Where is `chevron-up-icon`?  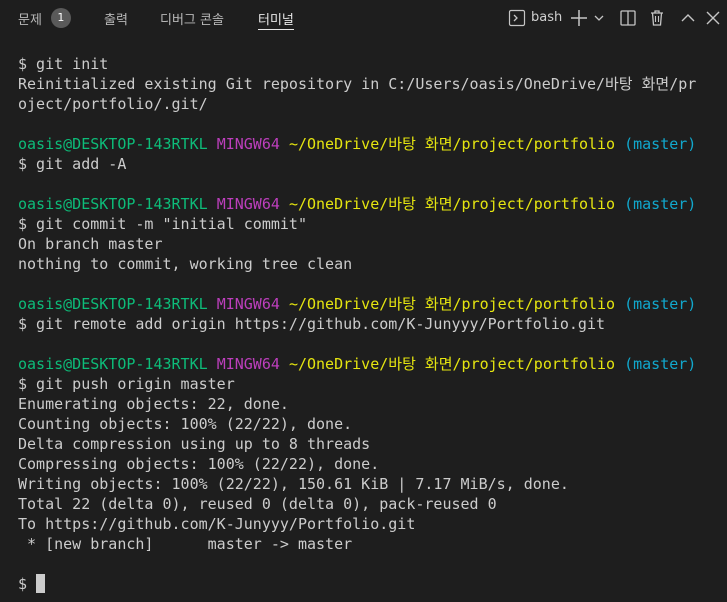
chevron-up-icon is located at coordinates (688, 18).